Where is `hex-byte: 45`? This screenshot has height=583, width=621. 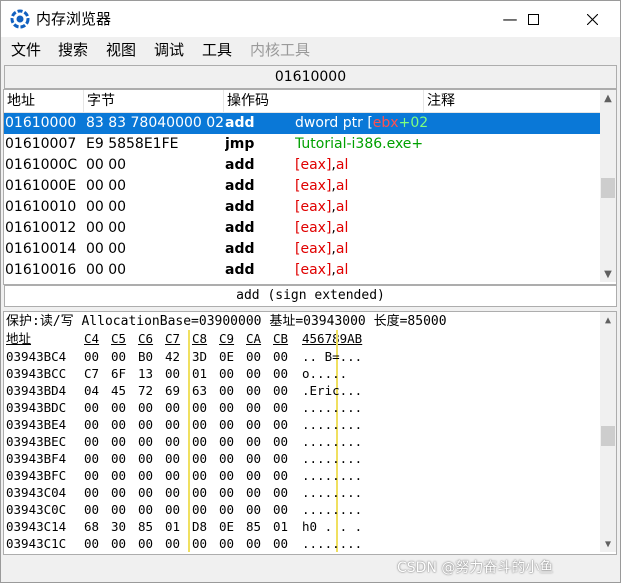 hex-byte: 45 is located at coordinates (118, 390).